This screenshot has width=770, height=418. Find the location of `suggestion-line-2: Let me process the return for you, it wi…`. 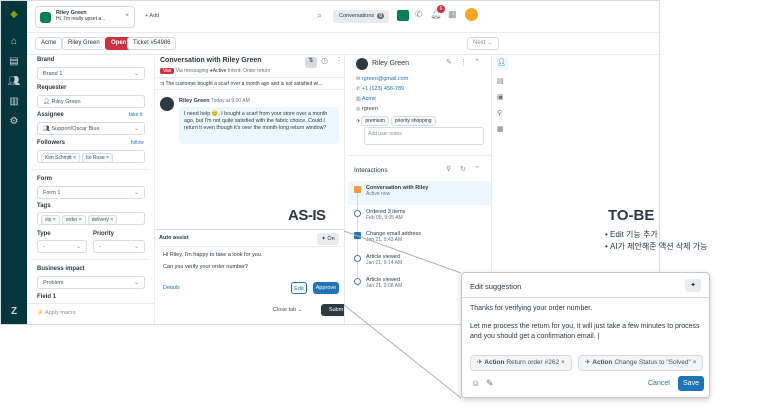

suggestion-line-2: Let me process the return for you, it wi… is located at coordinates (585, 331).